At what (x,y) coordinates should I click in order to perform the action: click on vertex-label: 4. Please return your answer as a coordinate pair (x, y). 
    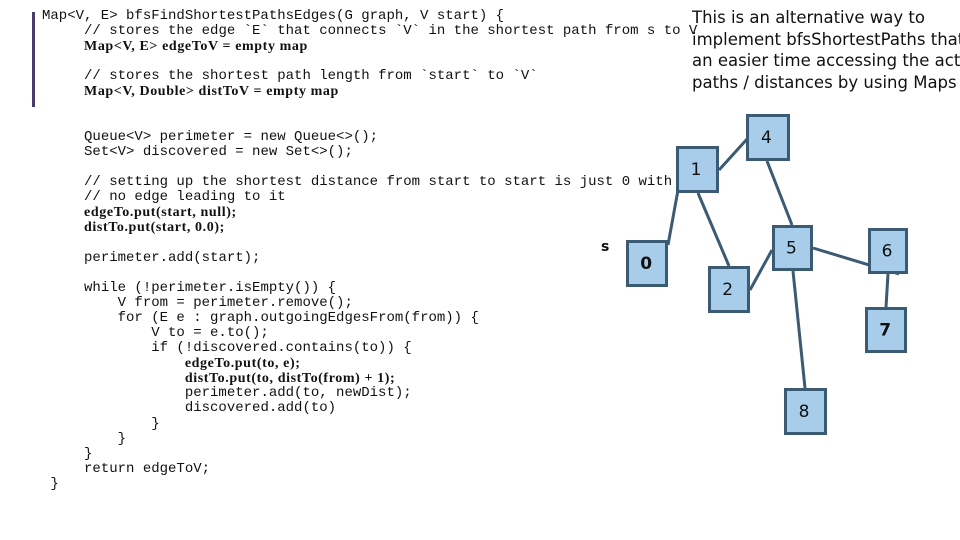
    Looking at the image, I should click on (766, 138).